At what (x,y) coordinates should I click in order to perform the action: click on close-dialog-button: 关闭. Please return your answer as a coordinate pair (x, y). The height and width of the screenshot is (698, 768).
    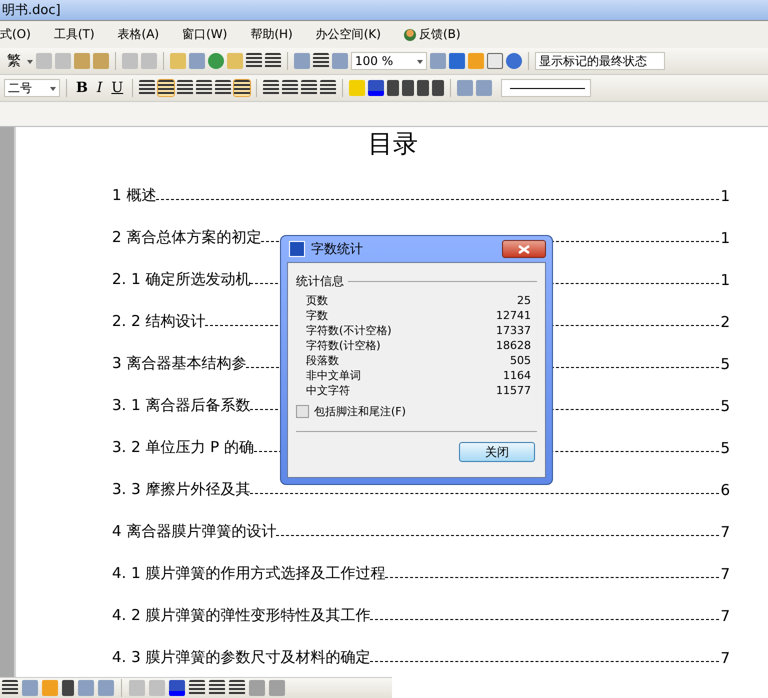
    Looking at the image, I should click on (497, 452).